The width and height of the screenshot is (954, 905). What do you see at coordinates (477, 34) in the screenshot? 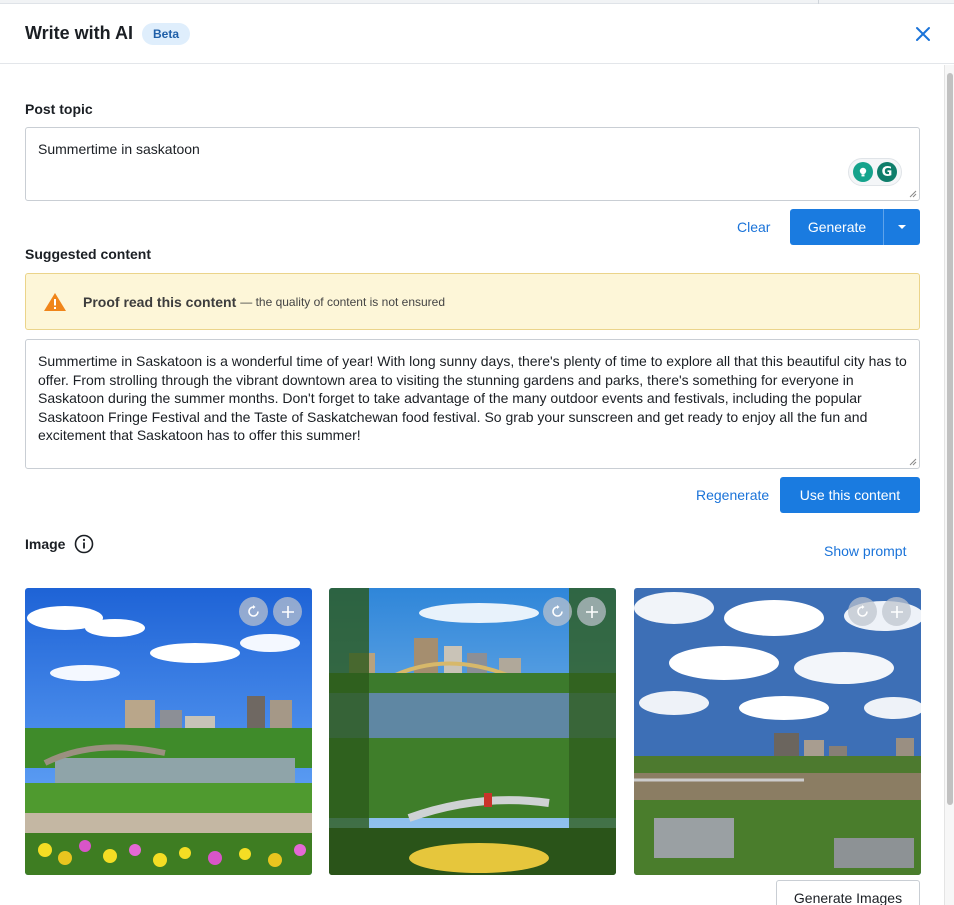
I see `dialog-header: Write with AI Beta` at bounding box center [477, 34].